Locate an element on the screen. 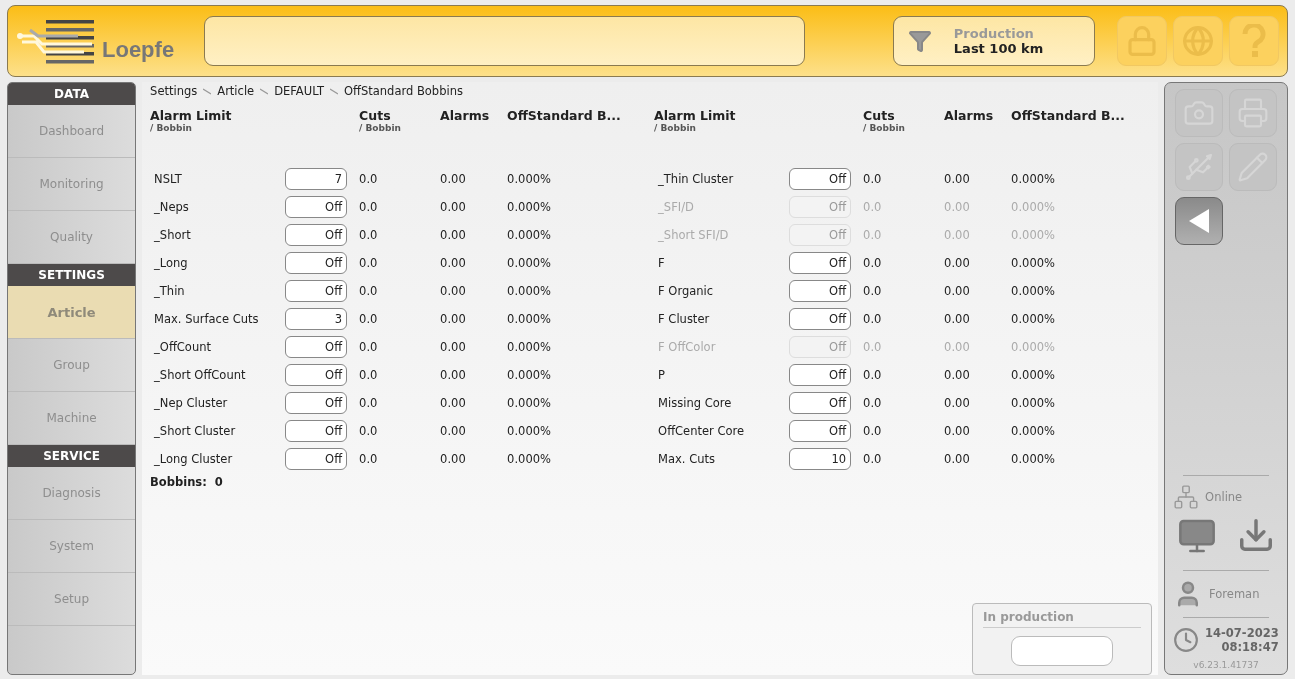 Image resolution: width=1295 pixels, height=679 pixels. row-label: NSLT is located at coordinates (168, 179).